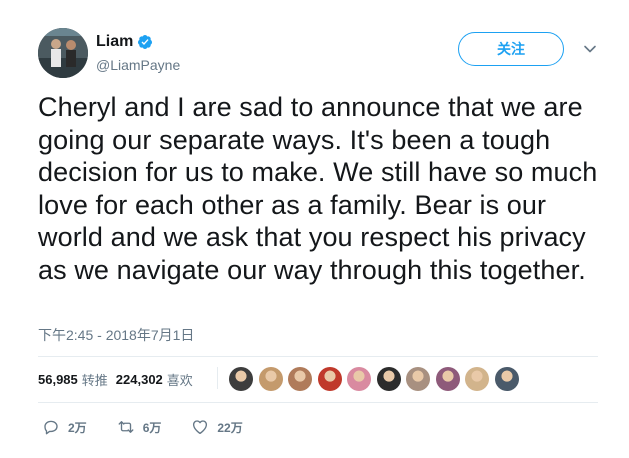 The image size is (629, 458). Describe the element at coordinates (126, 427) in the screenshot. I see `retweet-icon` at that location.